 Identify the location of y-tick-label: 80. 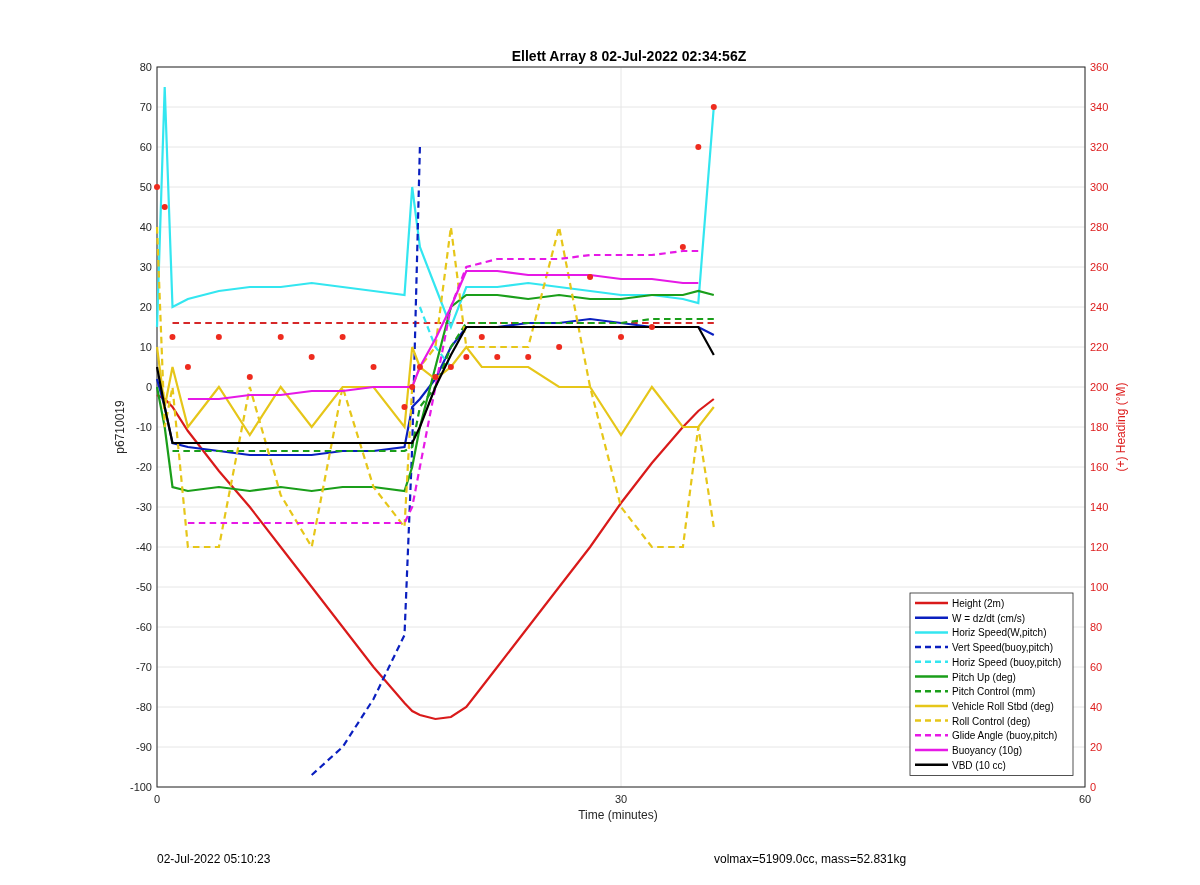
(145, 67).